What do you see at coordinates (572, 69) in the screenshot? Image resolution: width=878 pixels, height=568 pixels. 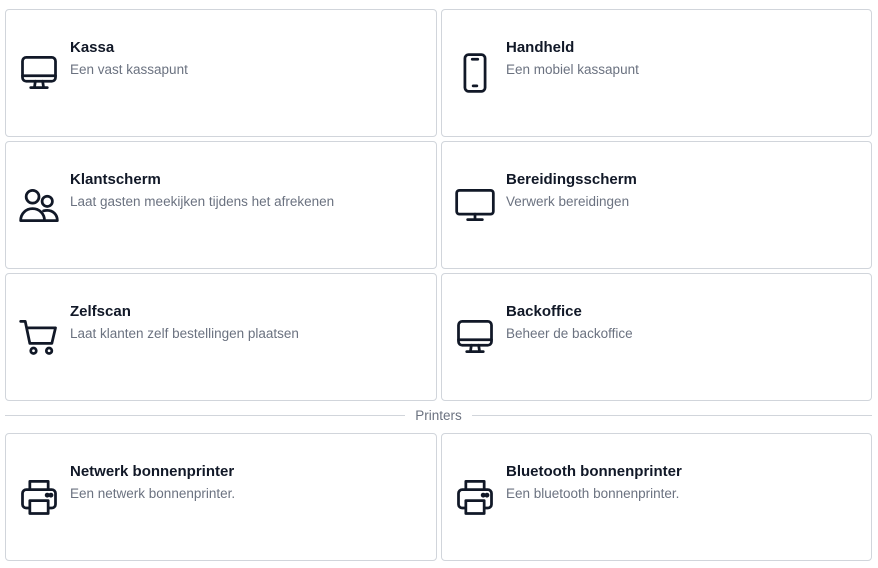 I see `device-description: Een mobiel kassapunt` at bounding box center [572, 69].